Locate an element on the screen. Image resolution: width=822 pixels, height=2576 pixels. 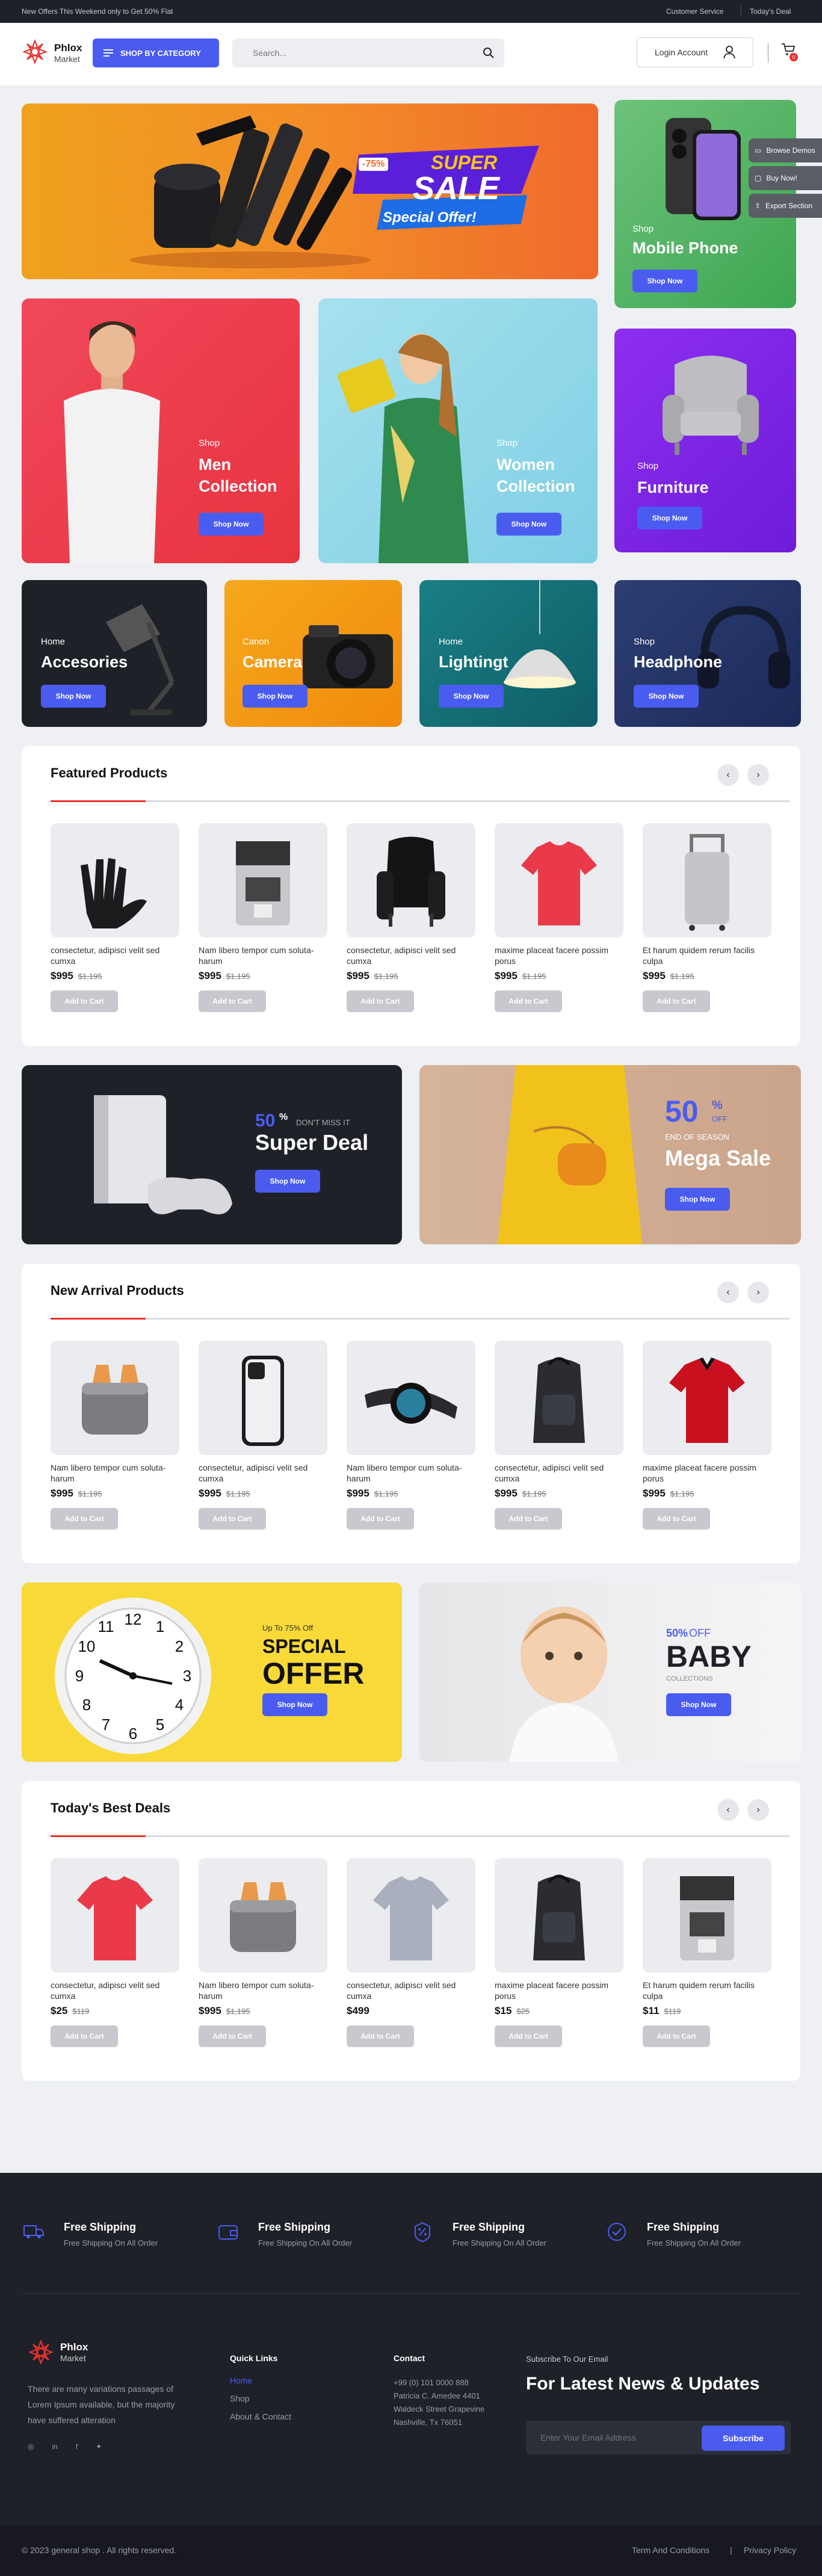
hero-sale-banner: -75% SUPER SALE Special Offer! is located at coordinates (310, 191).